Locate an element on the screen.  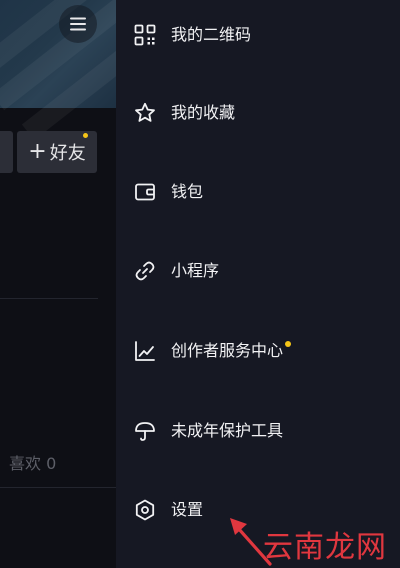
menu-item-label-text: 创作者服务中心 is located at coordinates (227, 350).